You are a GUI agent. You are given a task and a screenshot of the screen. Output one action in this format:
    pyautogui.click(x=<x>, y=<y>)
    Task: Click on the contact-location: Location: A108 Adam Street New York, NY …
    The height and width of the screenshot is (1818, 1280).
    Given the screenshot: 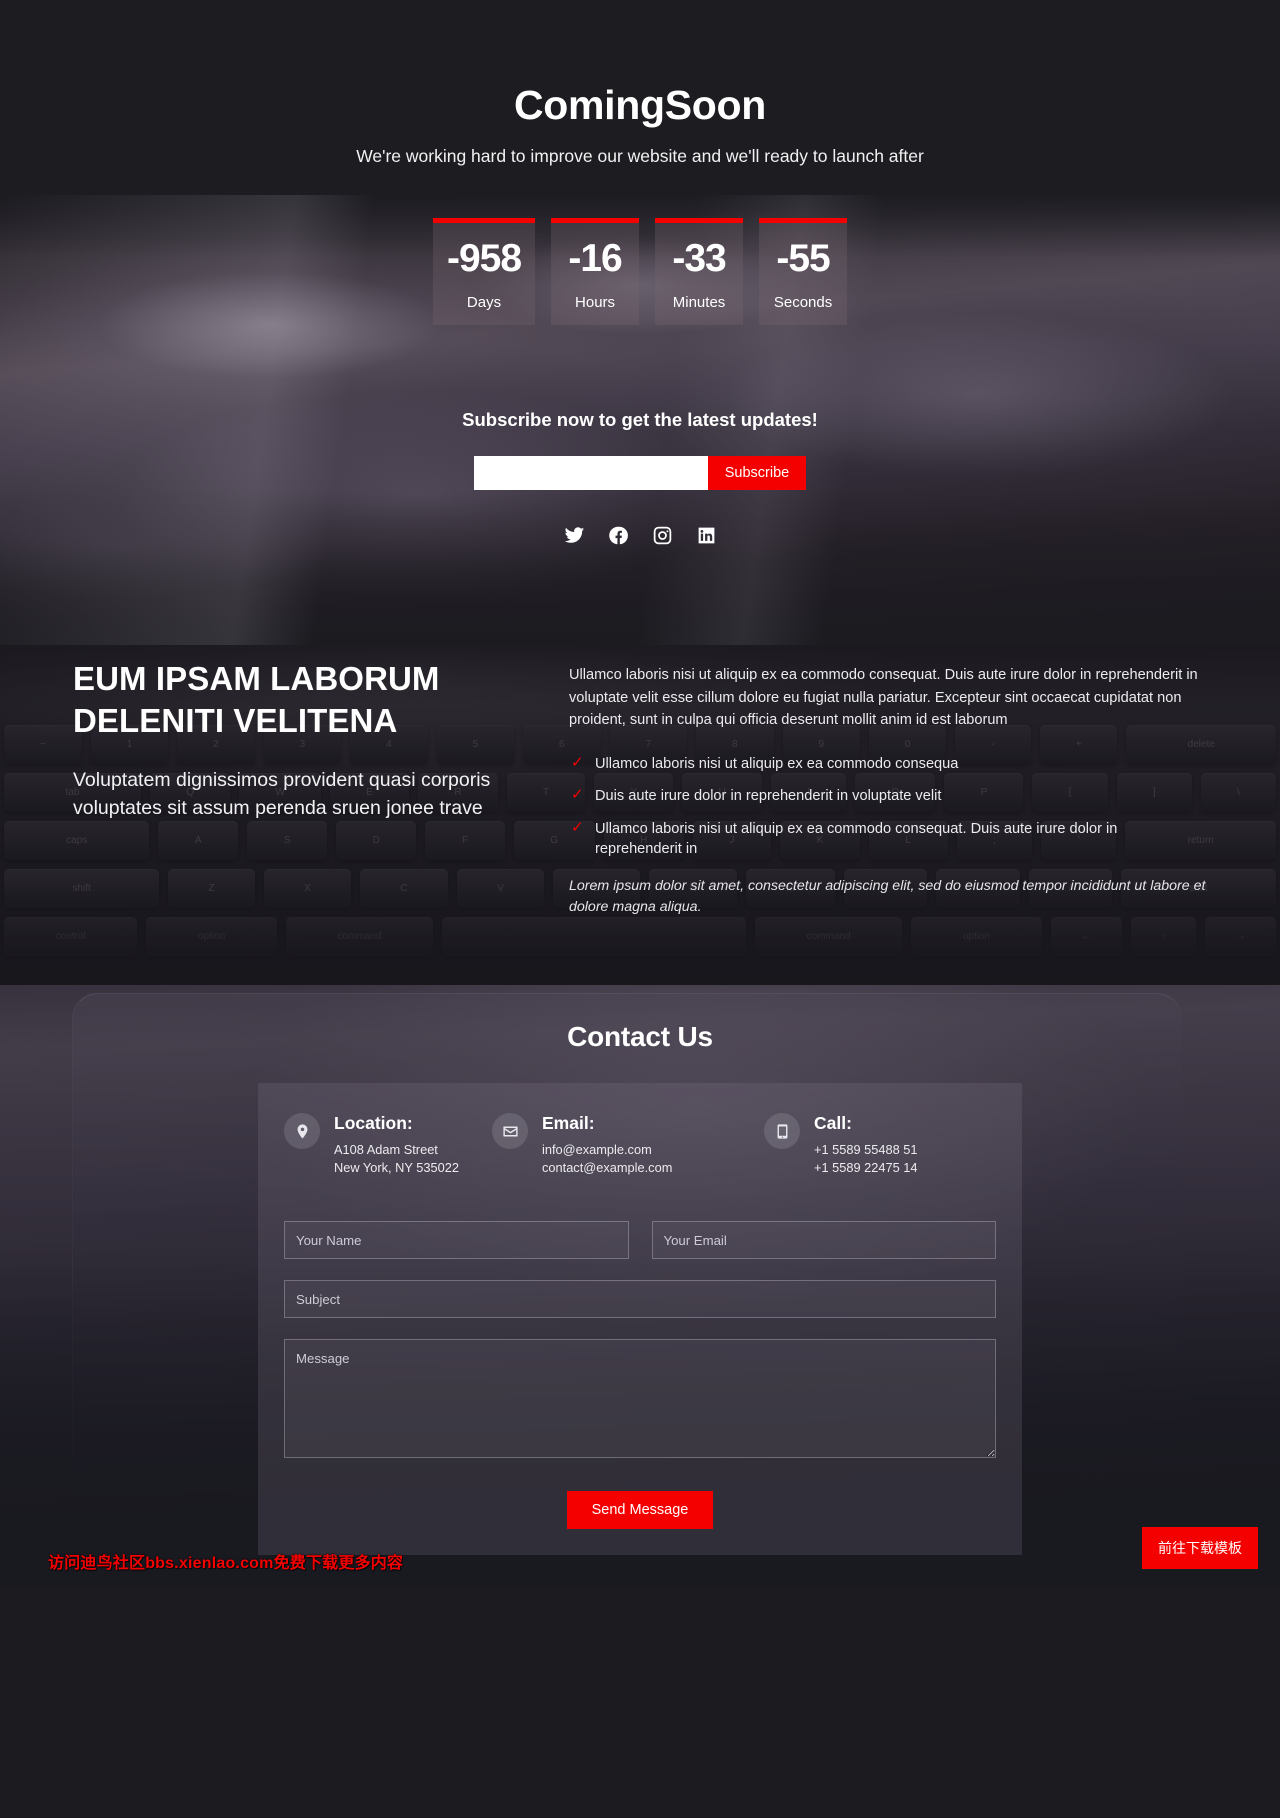 What is the action you would take?
    pyautogui.click(x=380, y=1145)
    